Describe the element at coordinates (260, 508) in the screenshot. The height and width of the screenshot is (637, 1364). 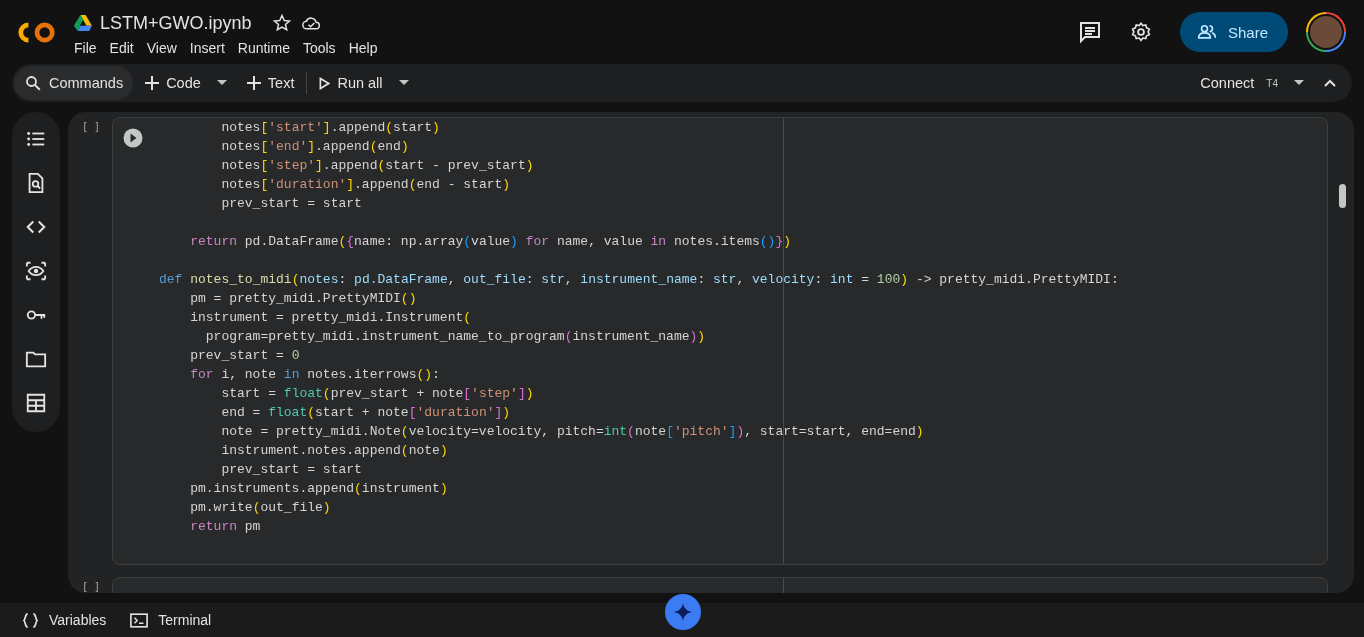
I see `code-line: pm.write(out_file)` at that location.